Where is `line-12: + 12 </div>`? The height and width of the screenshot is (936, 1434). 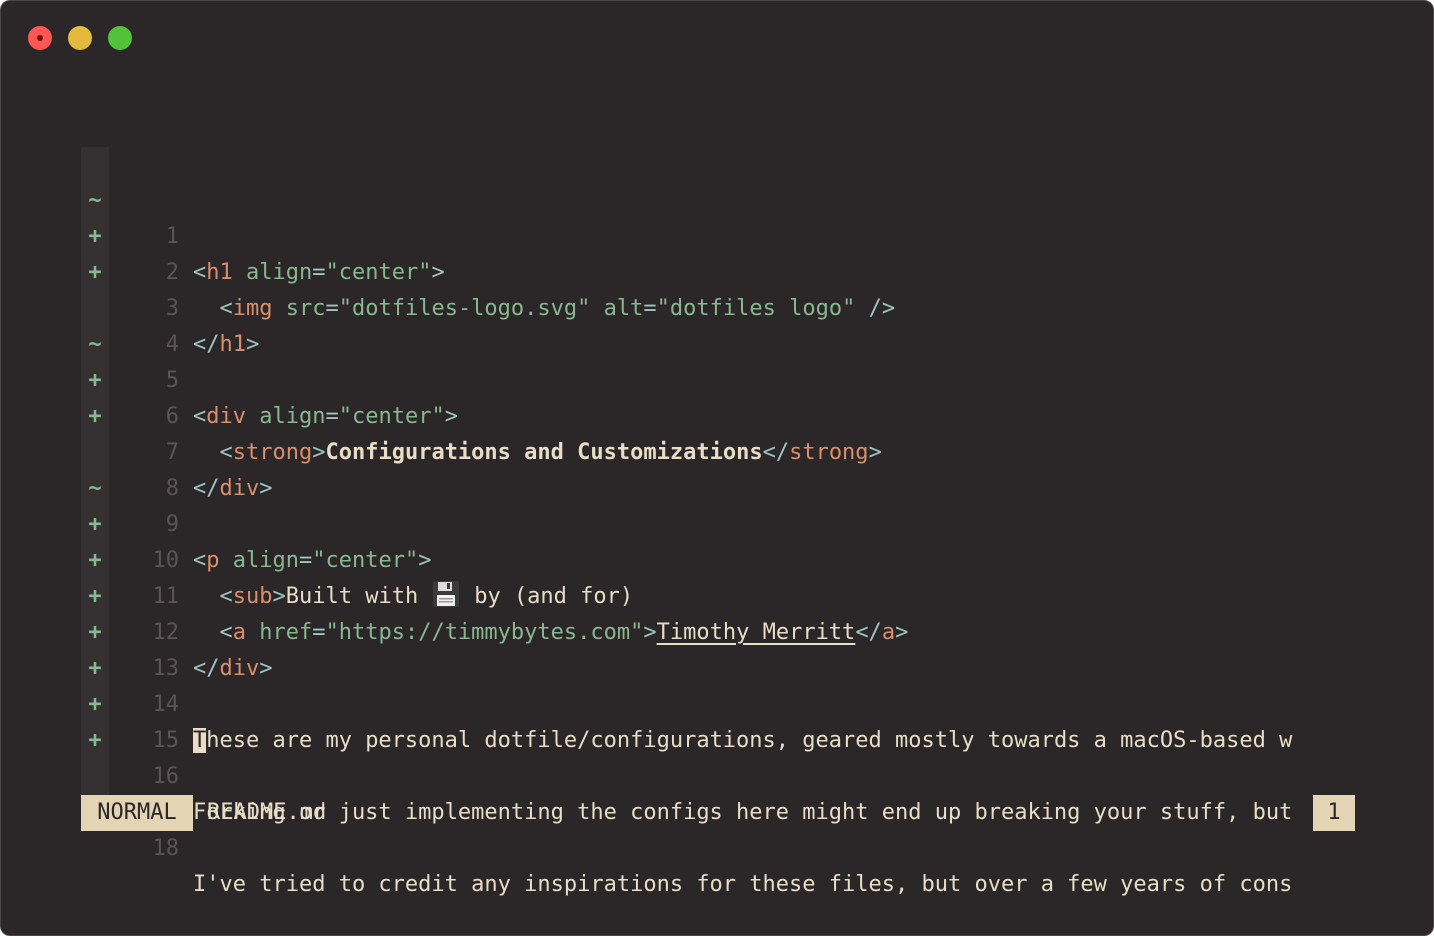 line-12: + 12 </div> is located at coordinates (718, 612).